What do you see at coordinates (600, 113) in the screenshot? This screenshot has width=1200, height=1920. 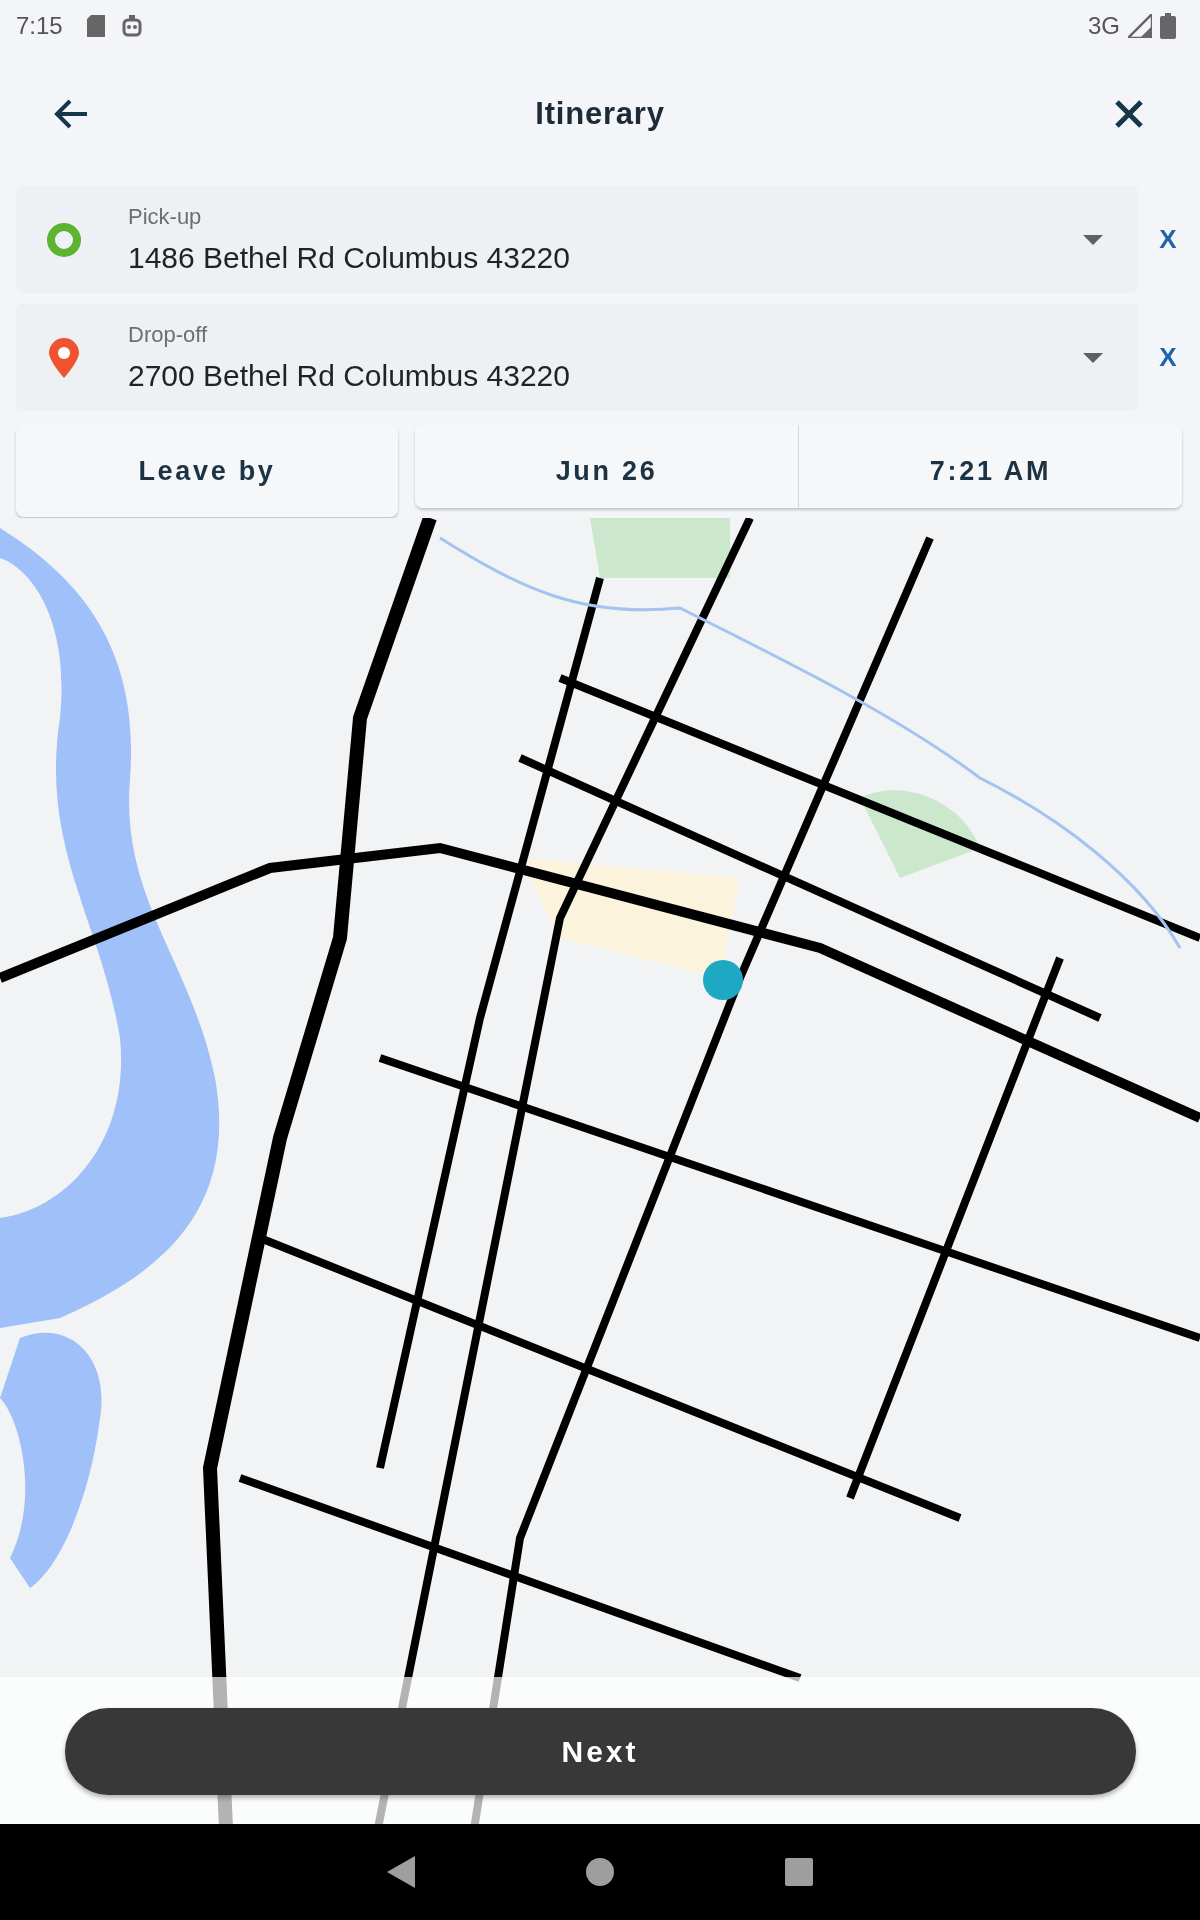 I see `screen-title: Itinerary` at bounding box center [600, 113].